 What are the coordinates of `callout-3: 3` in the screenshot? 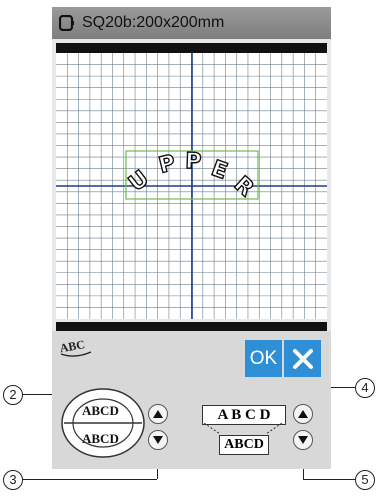 It's located at (13, 480).